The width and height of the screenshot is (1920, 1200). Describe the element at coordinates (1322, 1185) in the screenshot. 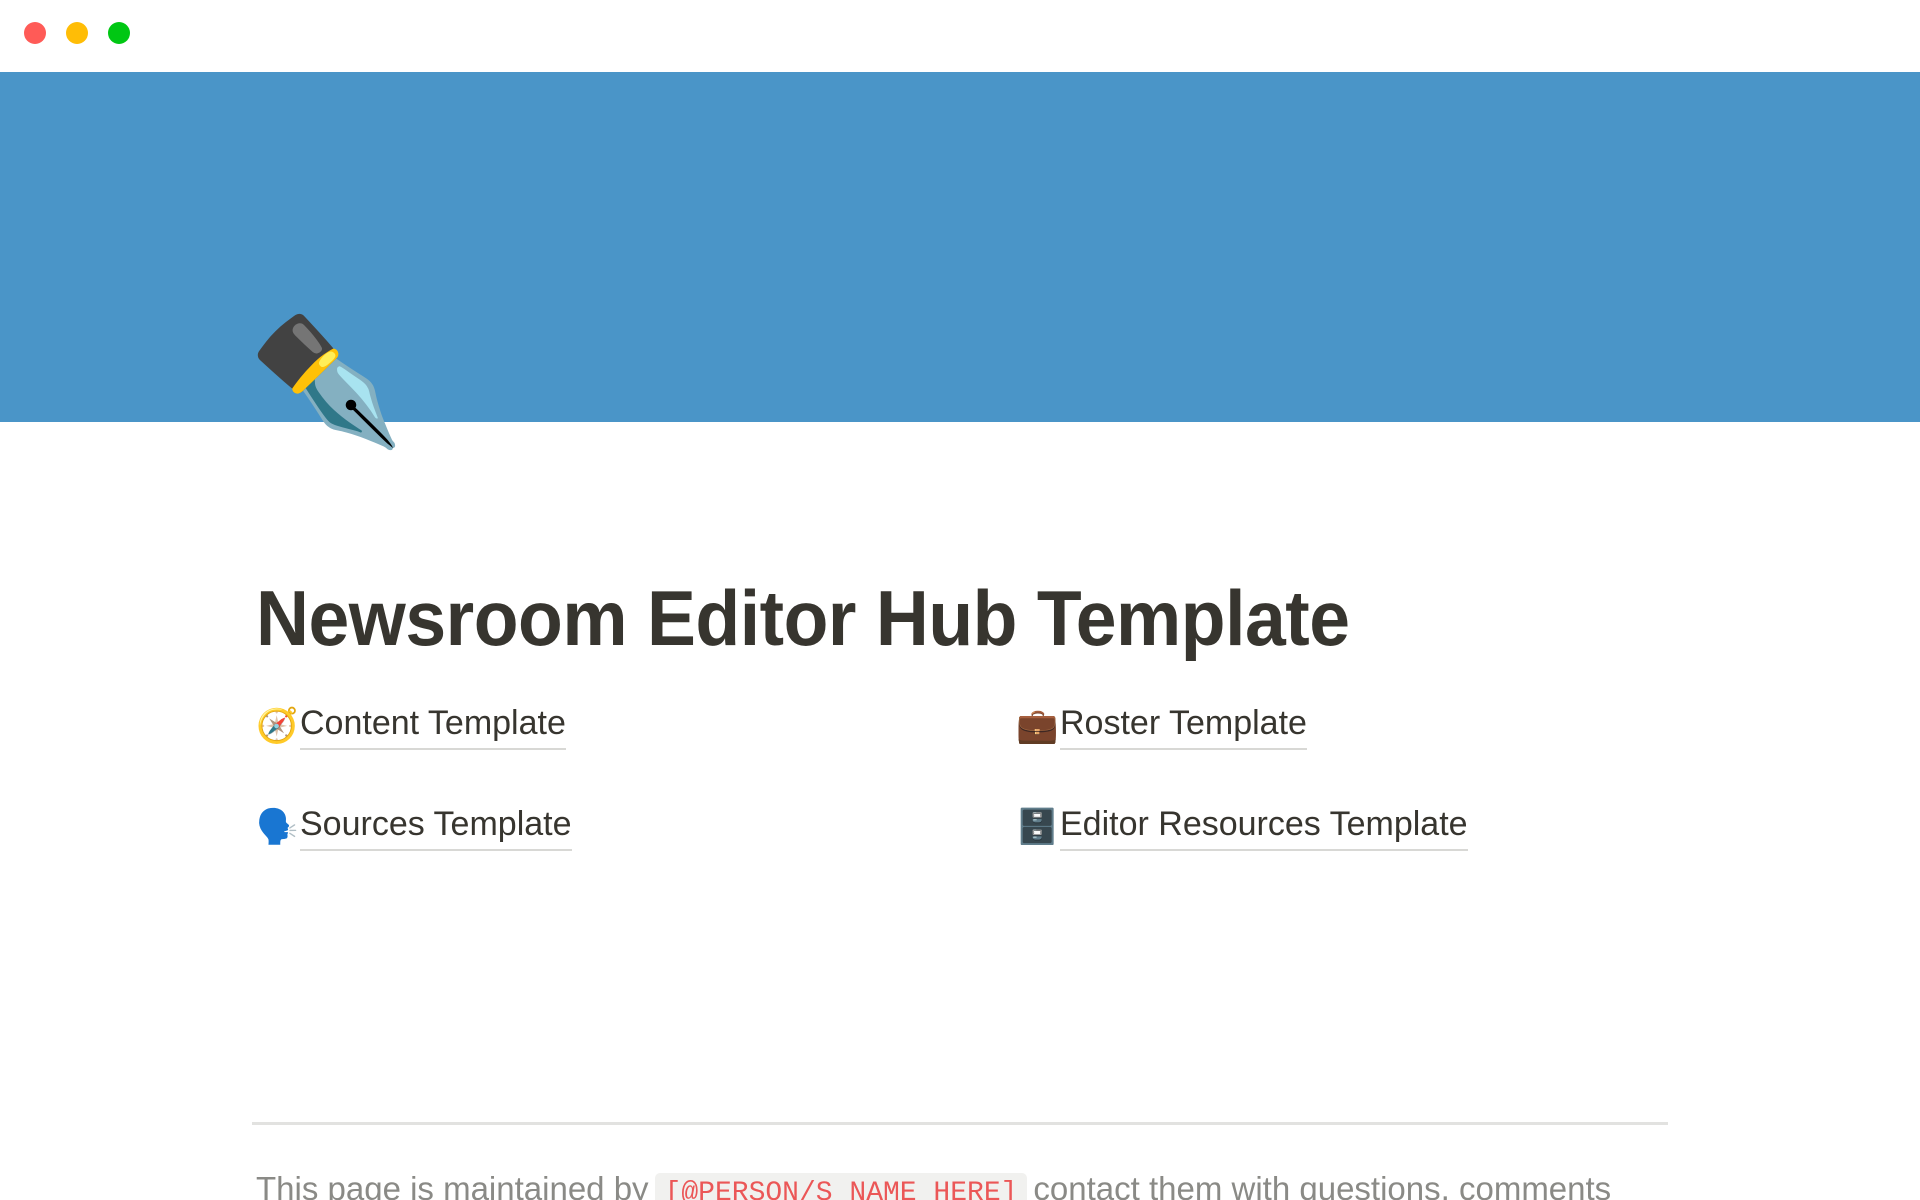

I see `footer-text-after: contact them with questions, comments` at that location.